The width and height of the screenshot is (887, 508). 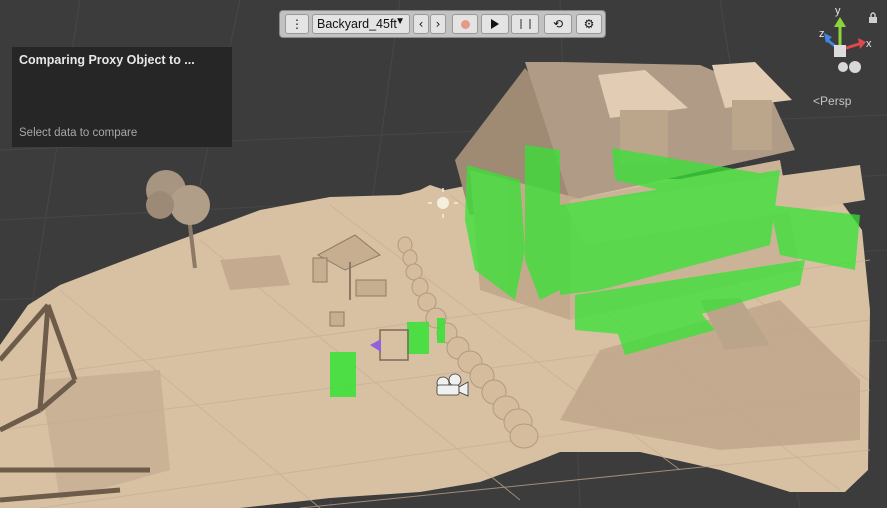 What do you see at coordinates (400, 21) in the screenshot?
I see `dropdown-arrow-icon: ▼` at bounding box center [400, 21].